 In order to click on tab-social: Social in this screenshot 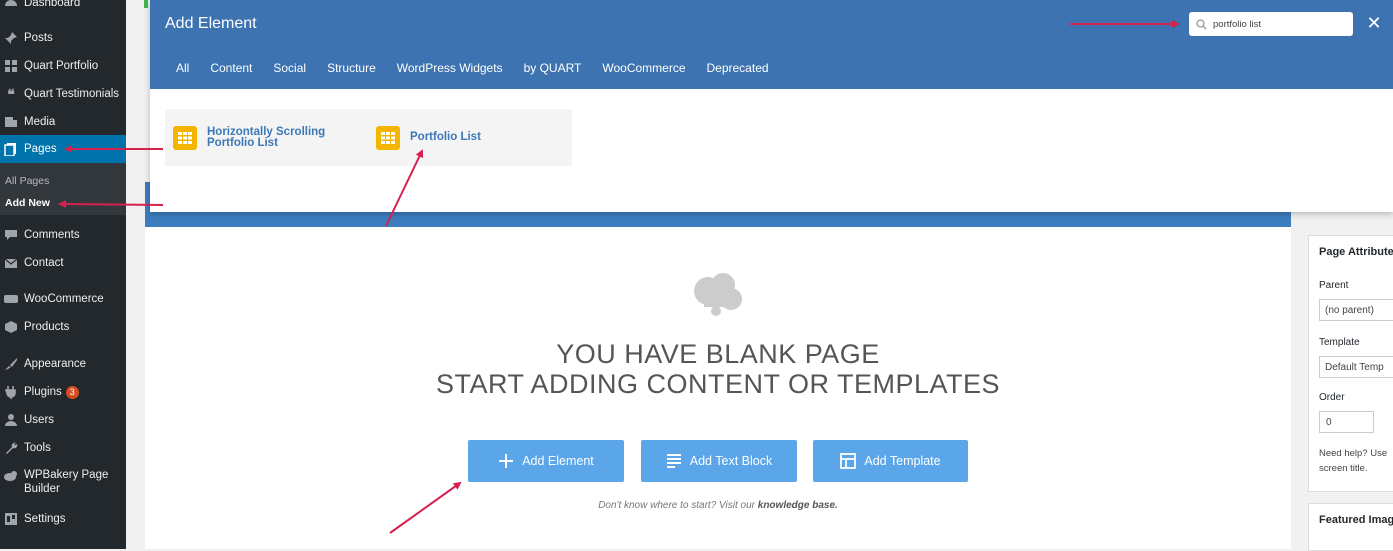, I will do `click(289, 68)`.